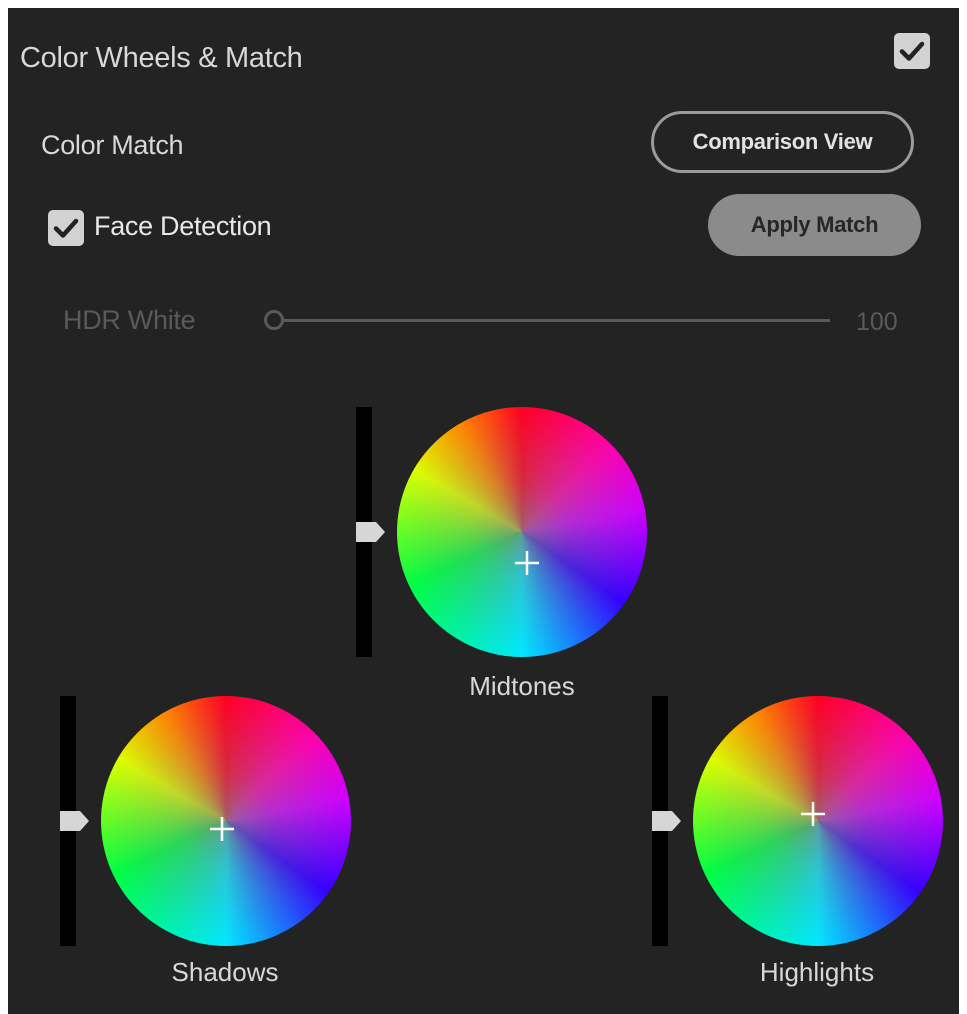 The height and width of the screenshot is (1014, 967). Describe the element at coordinates (527, 563) in the screenshot. I see `midtones-crosshair-icon` at that location.